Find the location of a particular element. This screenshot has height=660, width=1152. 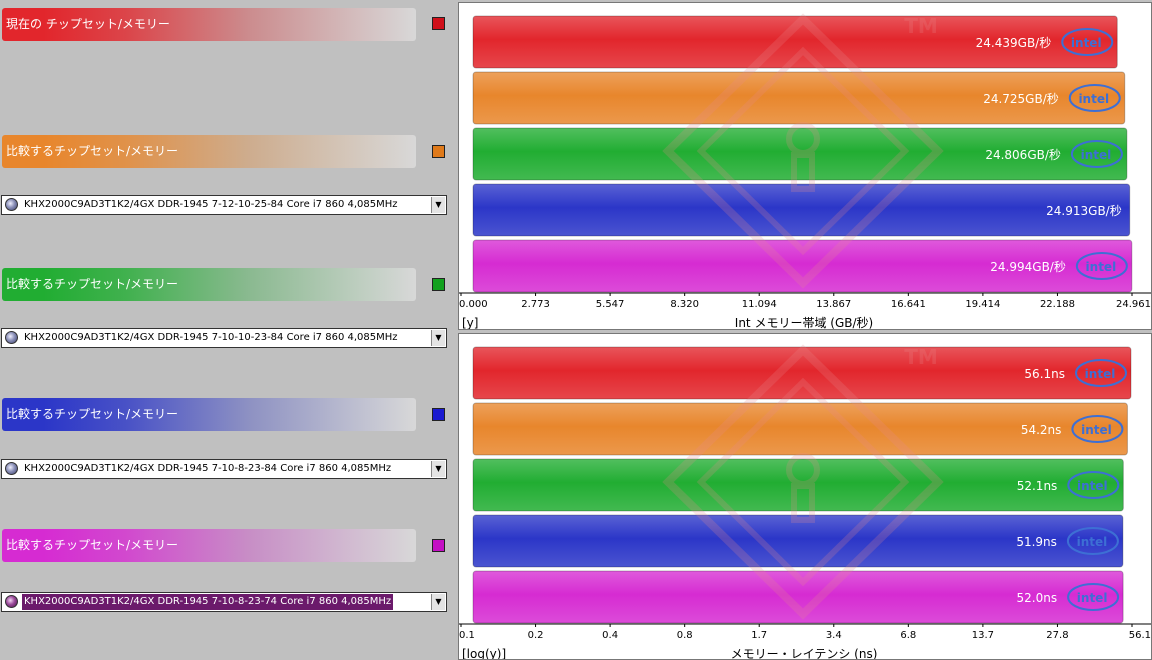

x-tick-label: 16.641 is located at coordinates (908, 304).